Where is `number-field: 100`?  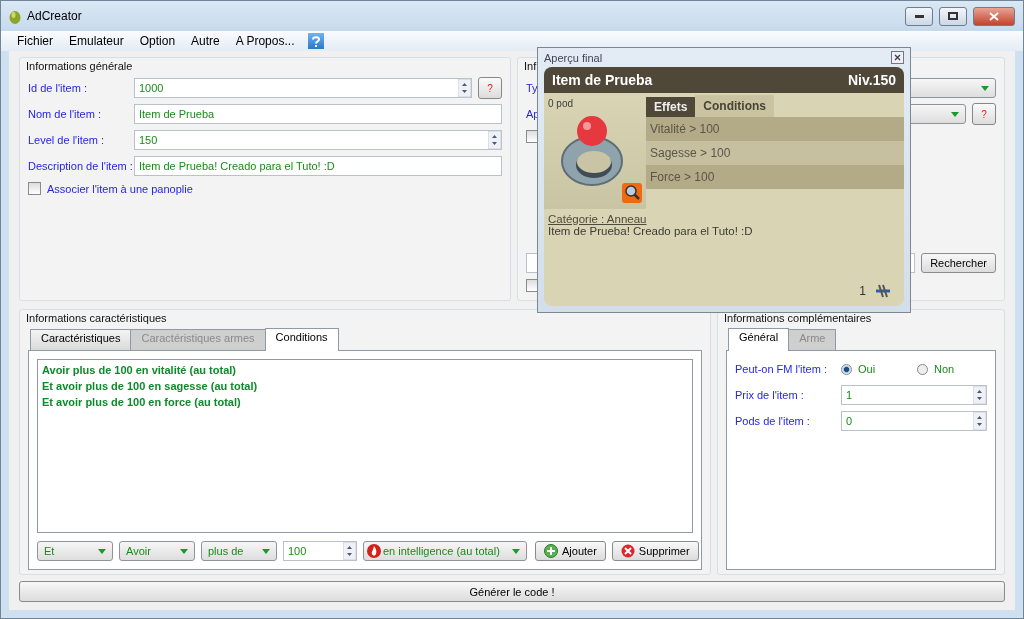
number-field: 100 is located at coordinates (320, 551).